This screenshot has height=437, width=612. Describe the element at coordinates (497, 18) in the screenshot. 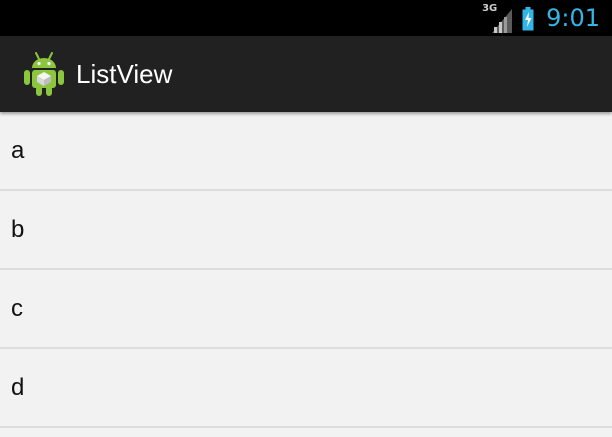

I see `signal-icon: 3G` at that location.